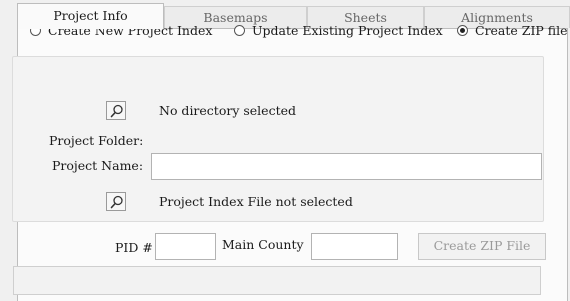 The height and width of the screenshot is (301, 570). Describe the element at coordinates (227, 110) in the screenshot. I see `project-folder-status: No directory selected` at that location.